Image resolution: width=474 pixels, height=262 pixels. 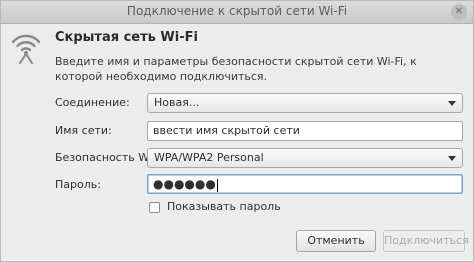 What do you see at coordinates (224, 206) in the screenshot?
I see `show-password-label: Показывать пароль` at bounding box center [224, 206].